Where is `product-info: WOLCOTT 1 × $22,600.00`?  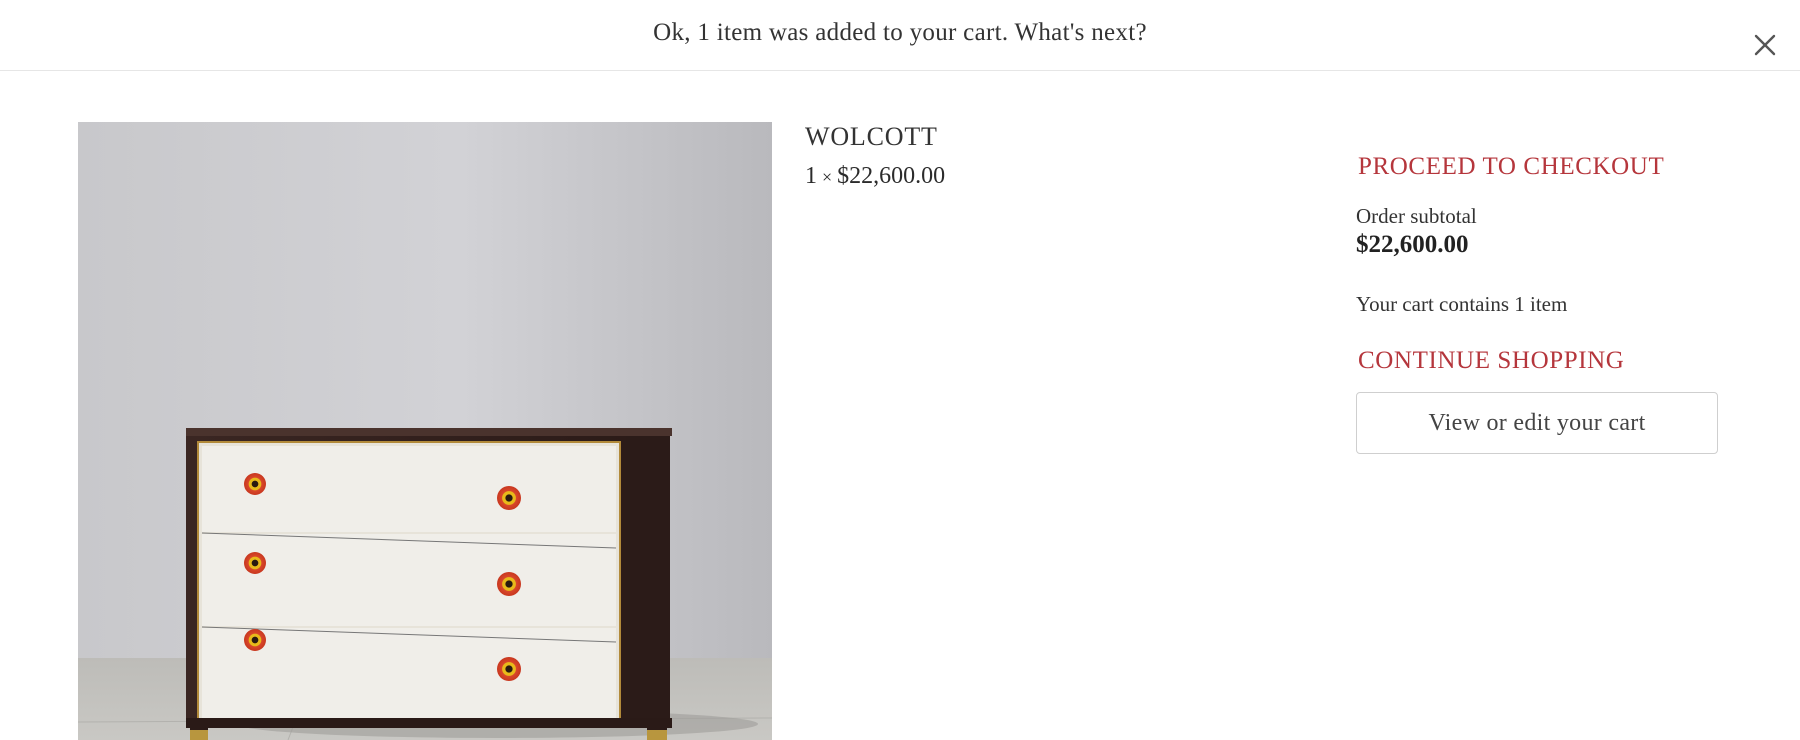 product-info: WOLCOTT 1 × $22,600.00 is located at coordinates (875, 156).